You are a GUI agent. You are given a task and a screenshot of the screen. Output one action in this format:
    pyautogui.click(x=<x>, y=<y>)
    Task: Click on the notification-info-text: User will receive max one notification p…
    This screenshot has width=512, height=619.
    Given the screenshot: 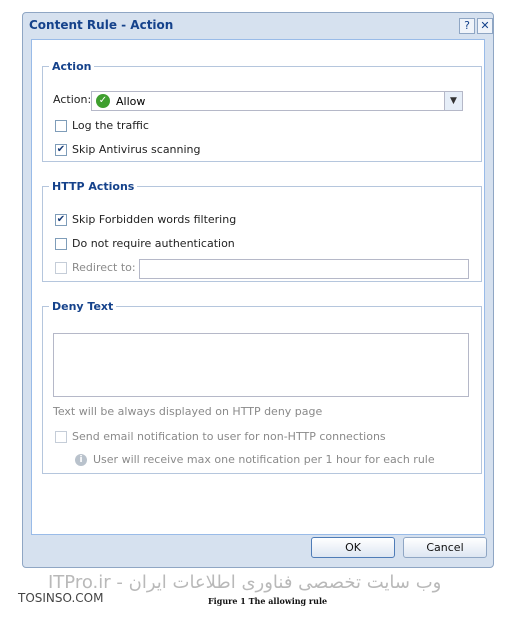 What is the action you would take?
    pyautogui.click(x=264, y=459)
    